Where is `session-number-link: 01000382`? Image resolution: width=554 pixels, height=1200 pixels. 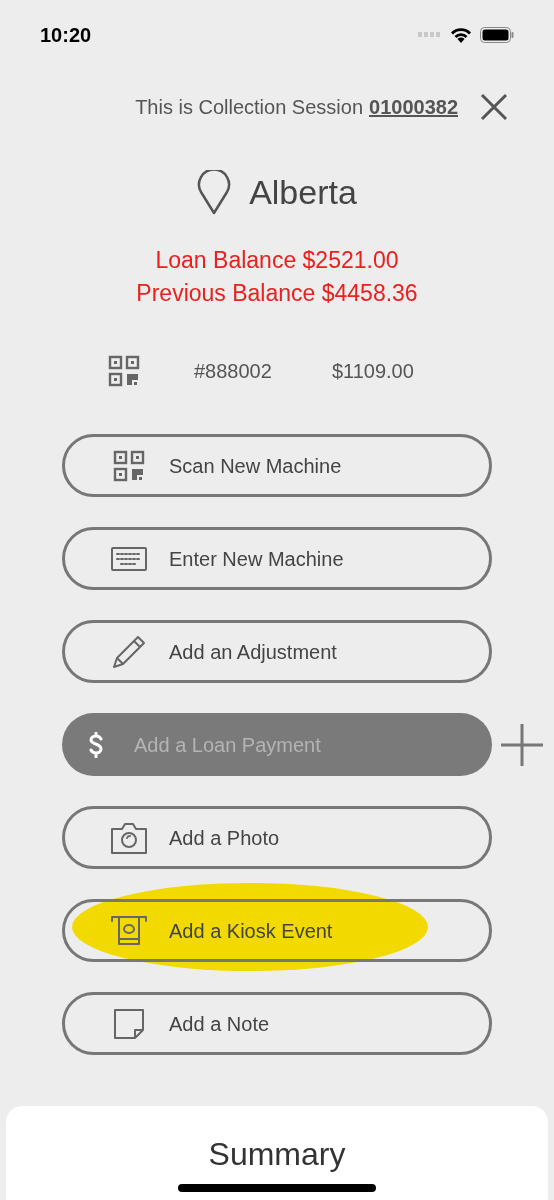 session-number-link: 01000382 is located at coordinates (413, 107).